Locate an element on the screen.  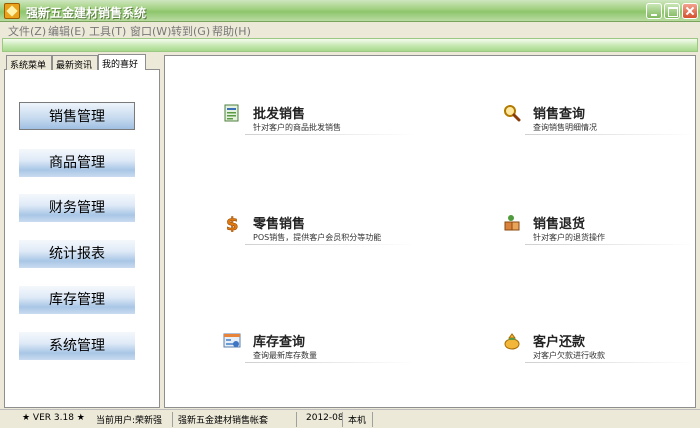
magnifier-icon is located at coordinates (512, 113).